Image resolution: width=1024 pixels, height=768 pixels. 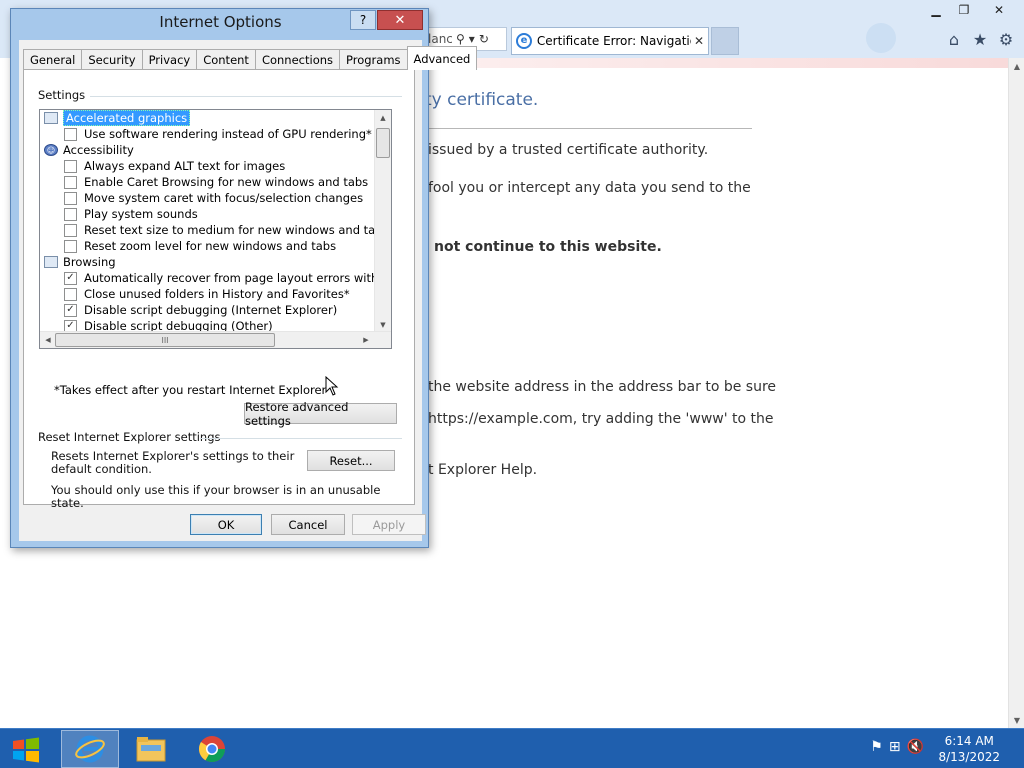 I want to click on tab-privacy: Privacy, so click(x=169, y=59).